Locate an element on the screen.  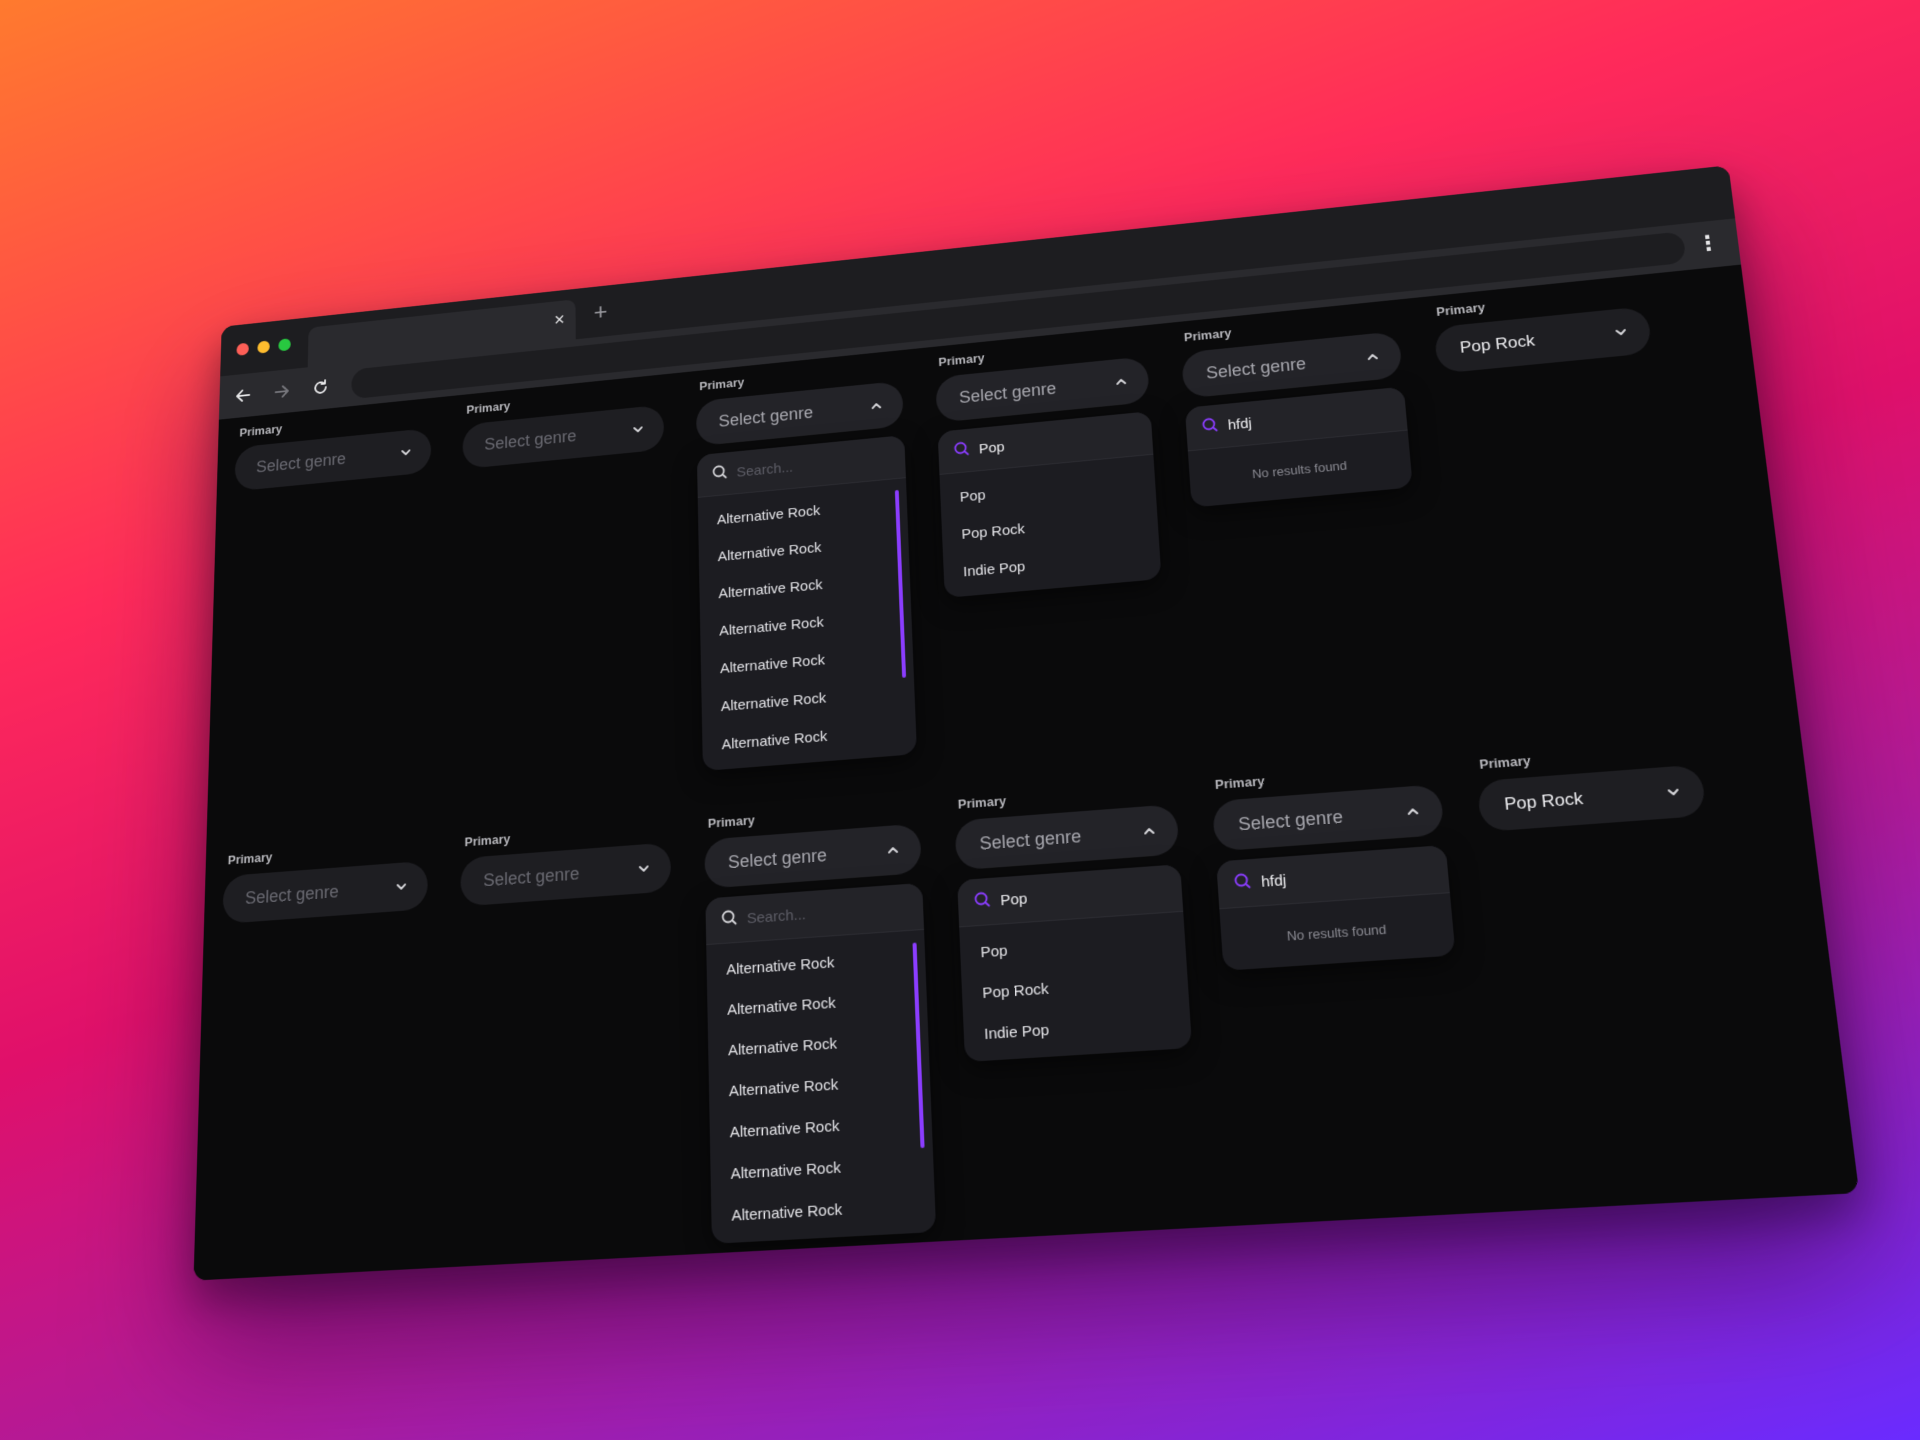
maximize-window-button is located at coordinates (284, 345).